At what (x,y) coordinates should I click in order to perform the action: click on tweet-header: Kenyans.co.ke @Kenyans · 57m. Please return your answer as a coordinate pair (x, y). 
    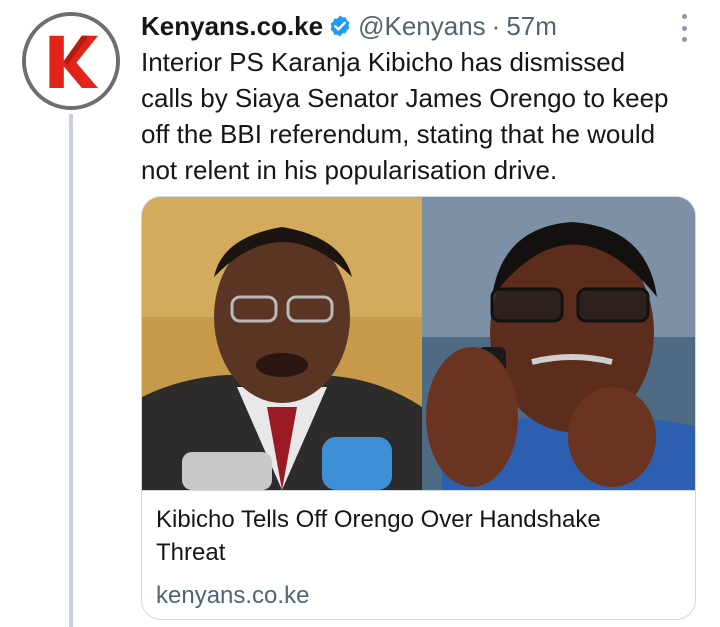
    Looking at the image, I should click on (349, 26).